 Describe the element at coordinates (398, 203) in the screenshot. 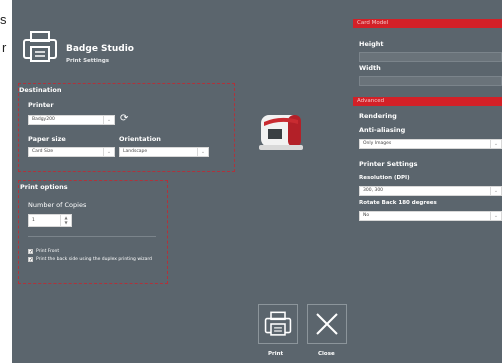

I see `rotate-back-label: Rotate Back 180 degrees` at that location.